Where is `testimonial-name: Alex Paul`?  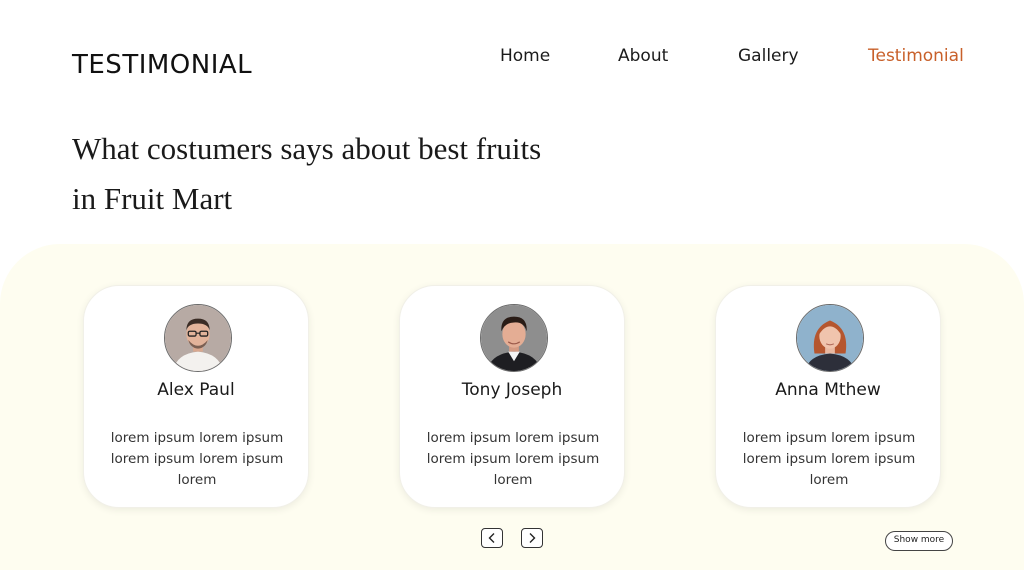
testimonial-name: Alex Paul is located at coordinates (196, 390).